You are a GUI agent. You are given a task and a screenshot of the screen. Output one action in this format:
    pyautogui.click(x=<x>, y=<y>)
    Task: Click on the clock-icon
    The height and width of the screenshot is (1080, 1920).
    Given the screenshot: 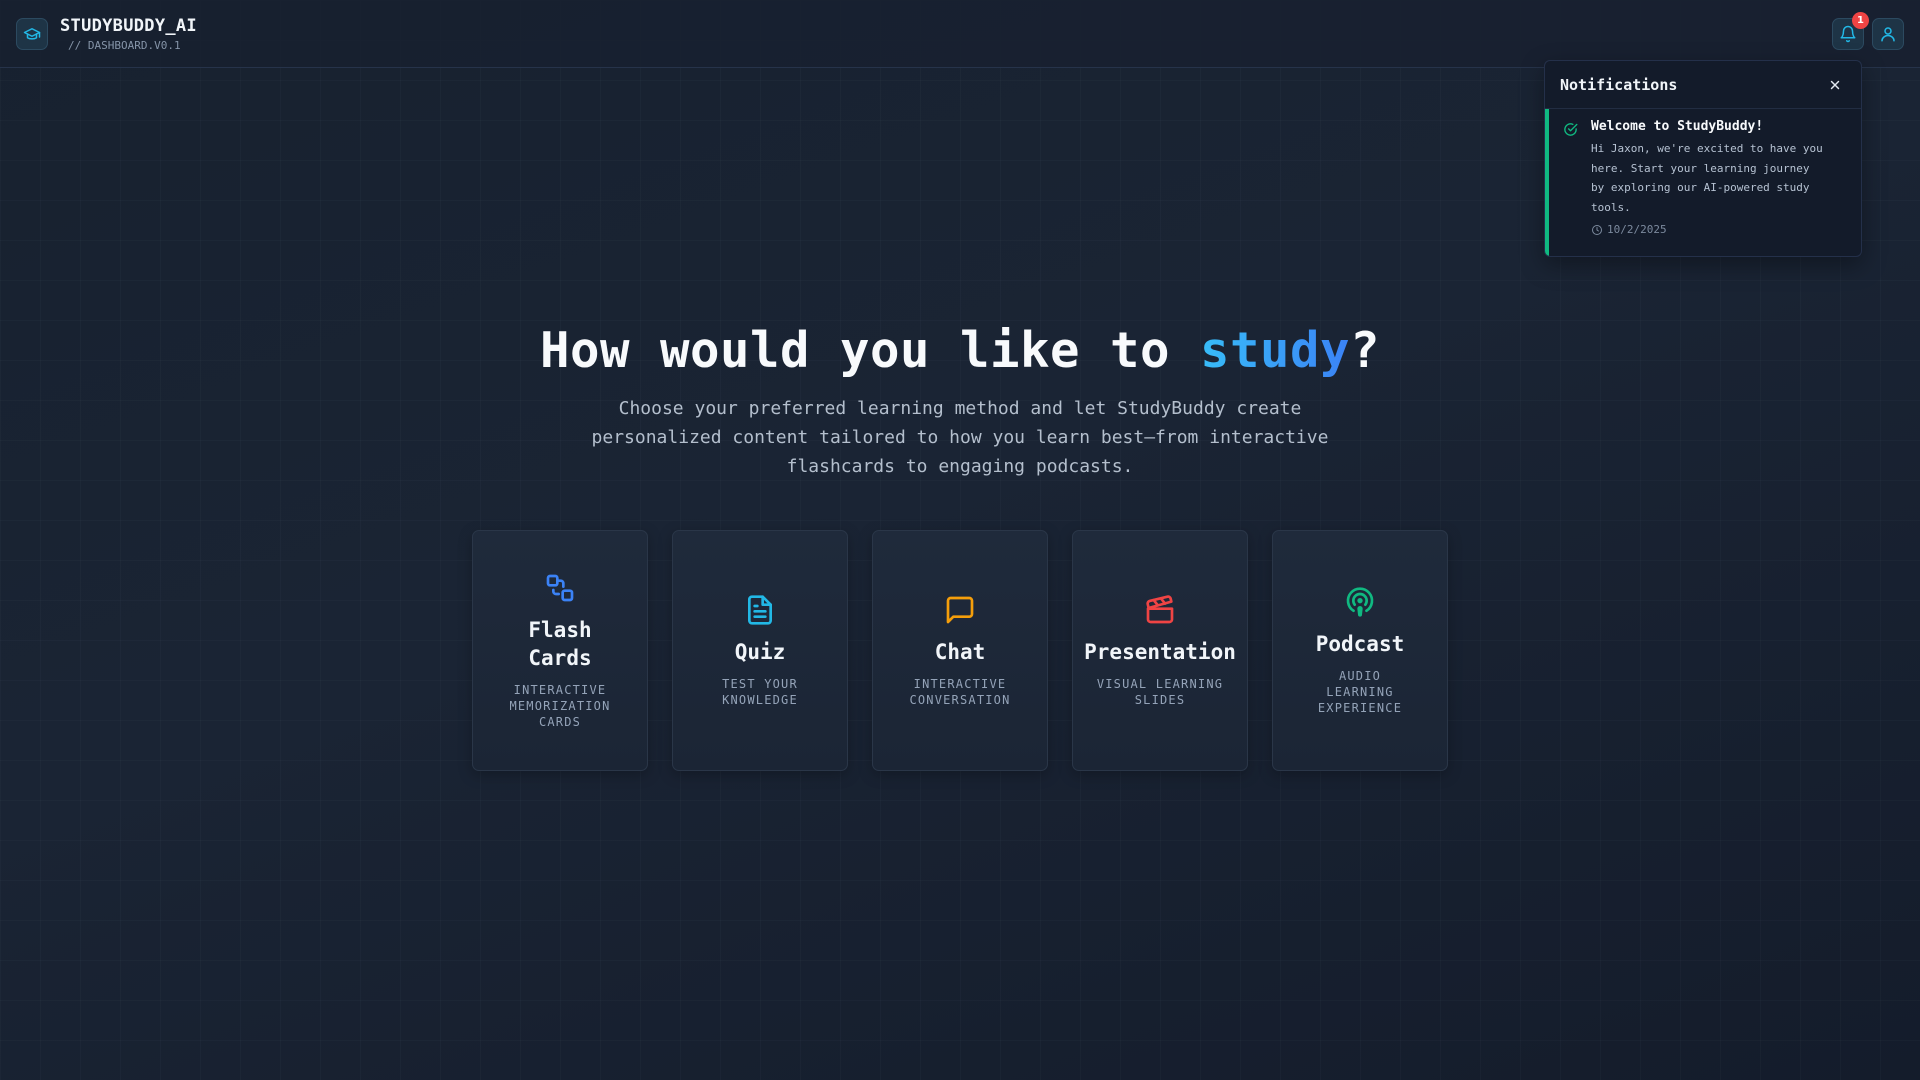 What is the action you would take?
    pyautogui.click(x=1597, y=229)
    